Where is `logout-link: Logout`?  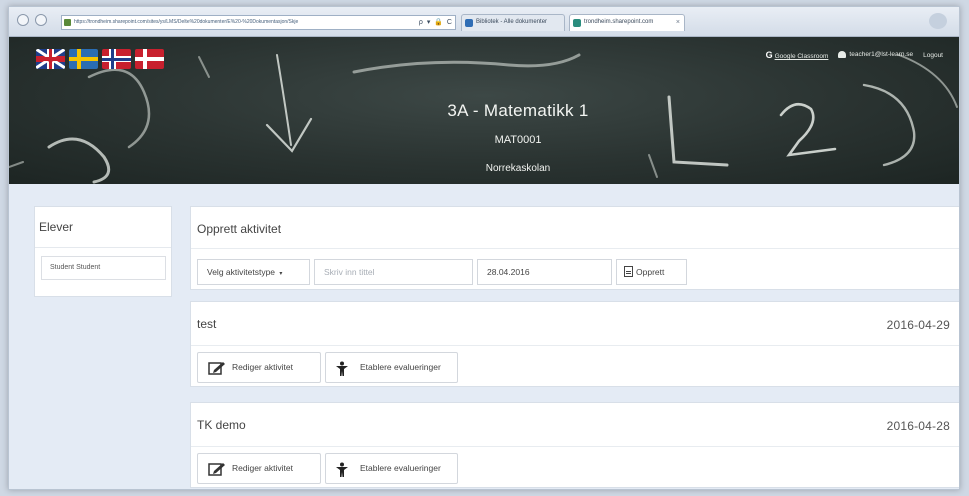 logout-link: Logout is located at coordinates (933, 55).